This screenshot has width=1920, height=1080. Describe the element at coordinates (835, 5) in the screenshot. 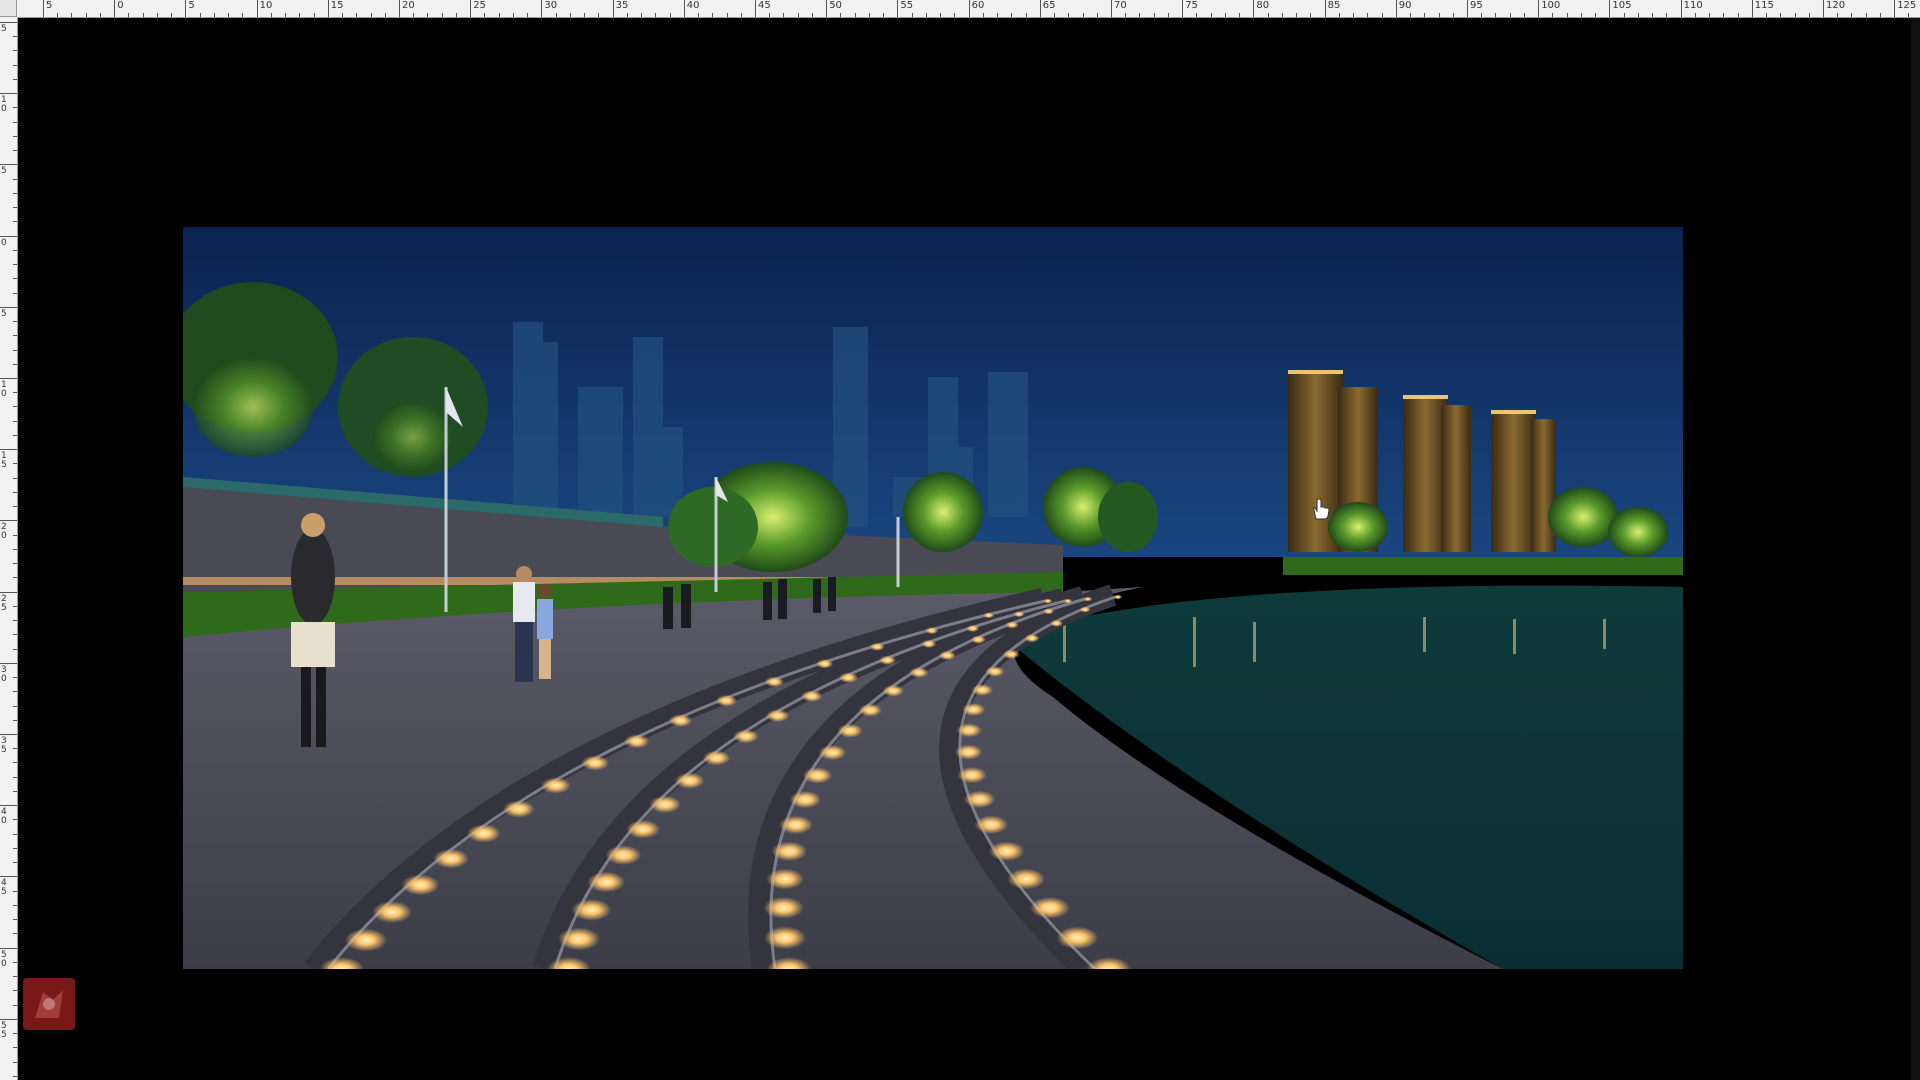

I see `ruler-top-label: 50` at that location.